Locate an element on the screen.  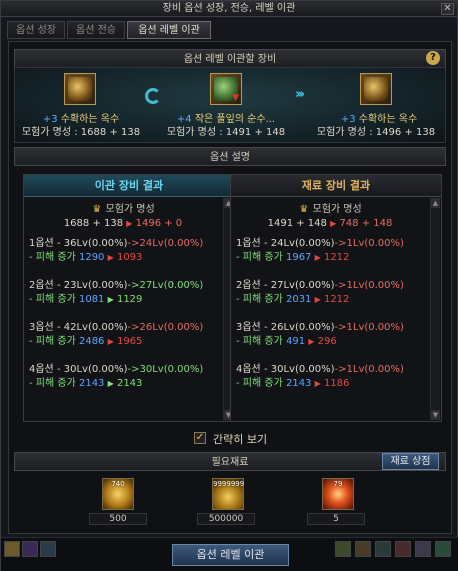
description-header: 옵션 설명 is located at coordinates (230, 156).